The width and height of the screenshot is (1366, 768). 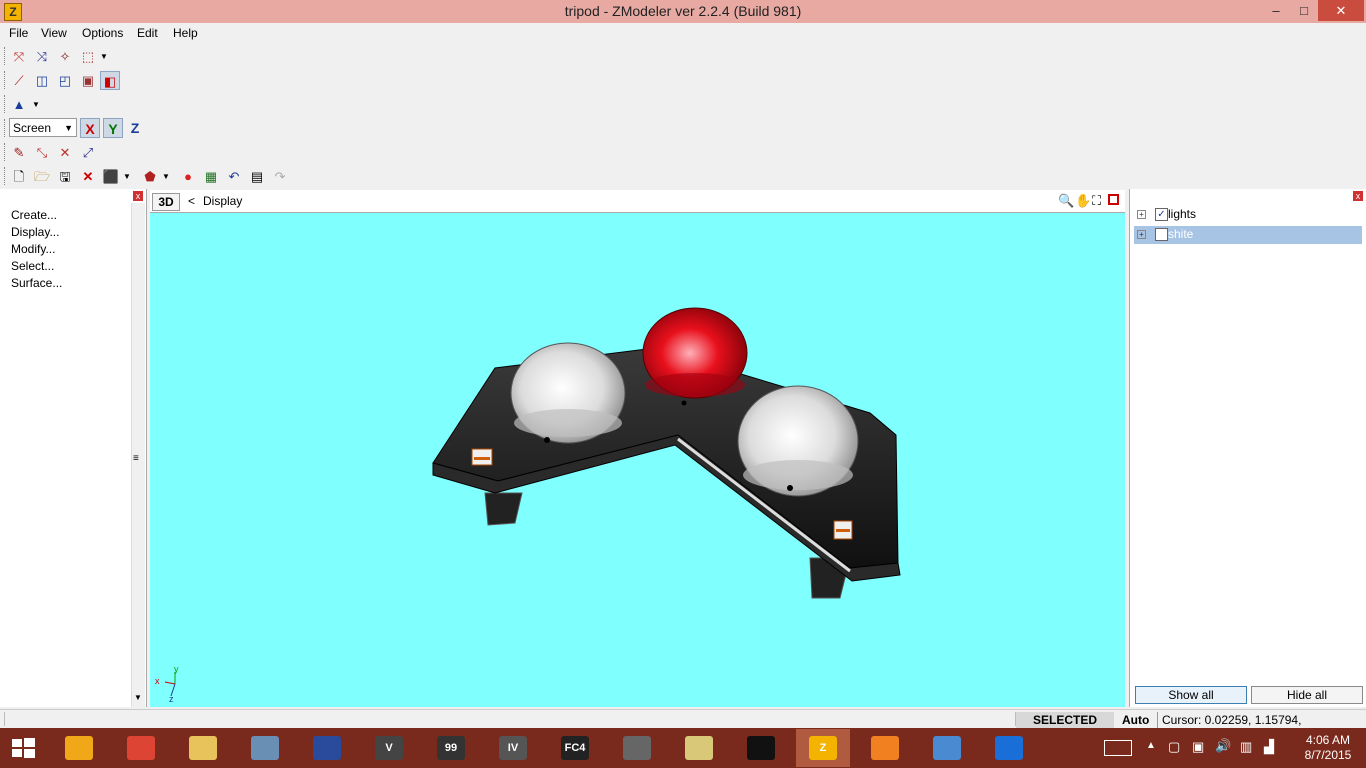 I want to click on network-icon: ▣, so click(x=1198, y=747).